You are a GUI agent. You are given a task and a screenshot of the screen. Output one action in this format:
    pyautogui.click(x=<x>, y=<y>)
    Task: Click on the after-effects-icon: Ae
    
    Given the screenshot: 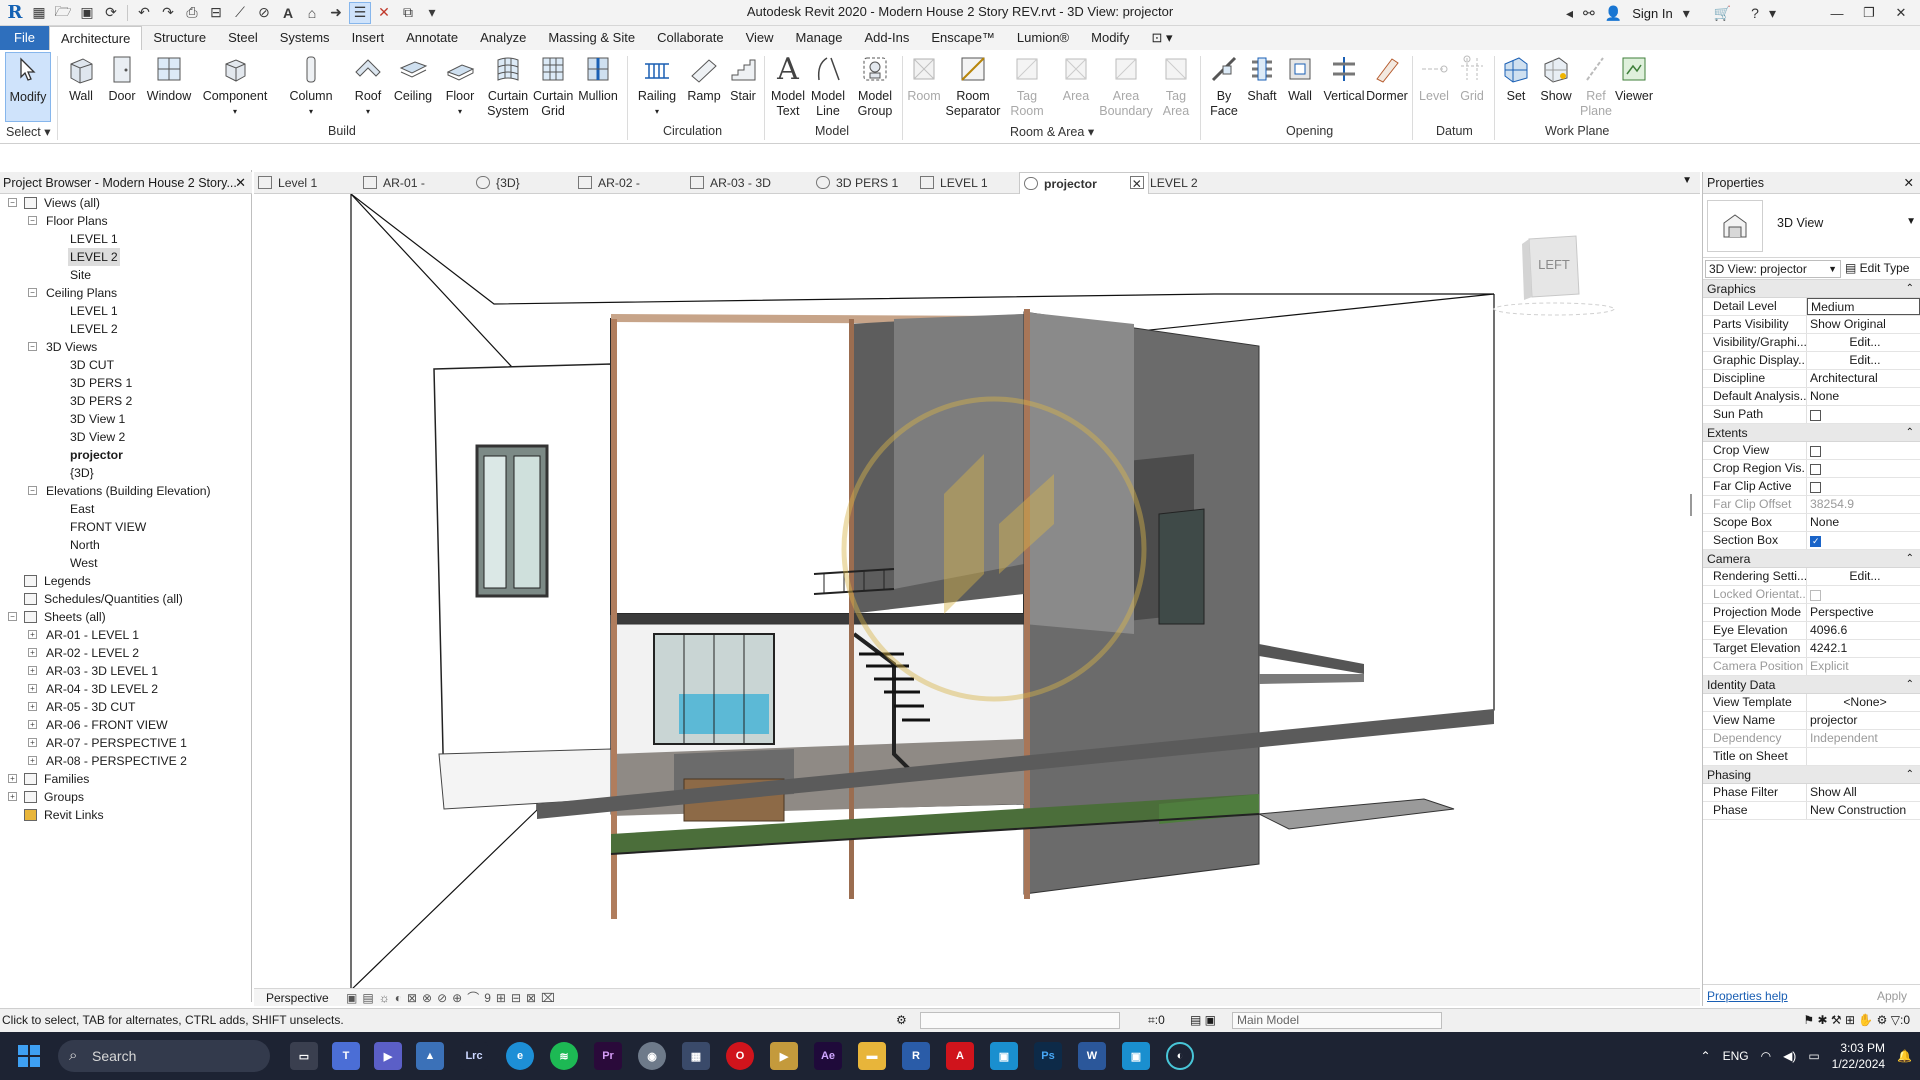 What is the action you would take?
    pyautogui.click(x=828, y=1056)
    